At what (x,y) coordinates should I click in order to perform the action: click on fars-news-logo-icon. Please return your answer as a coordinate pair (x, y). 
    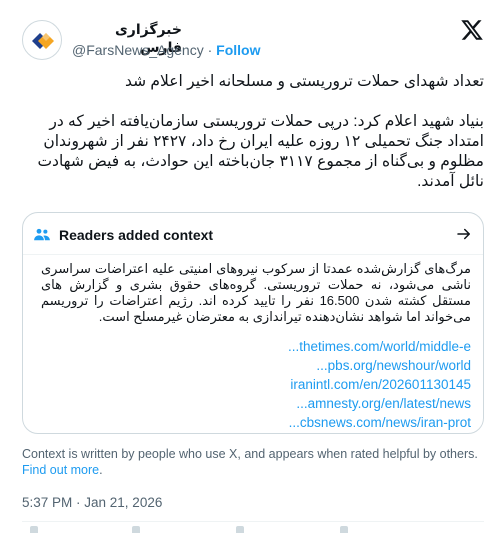
    Looking at the image, I should click on (43, 41).